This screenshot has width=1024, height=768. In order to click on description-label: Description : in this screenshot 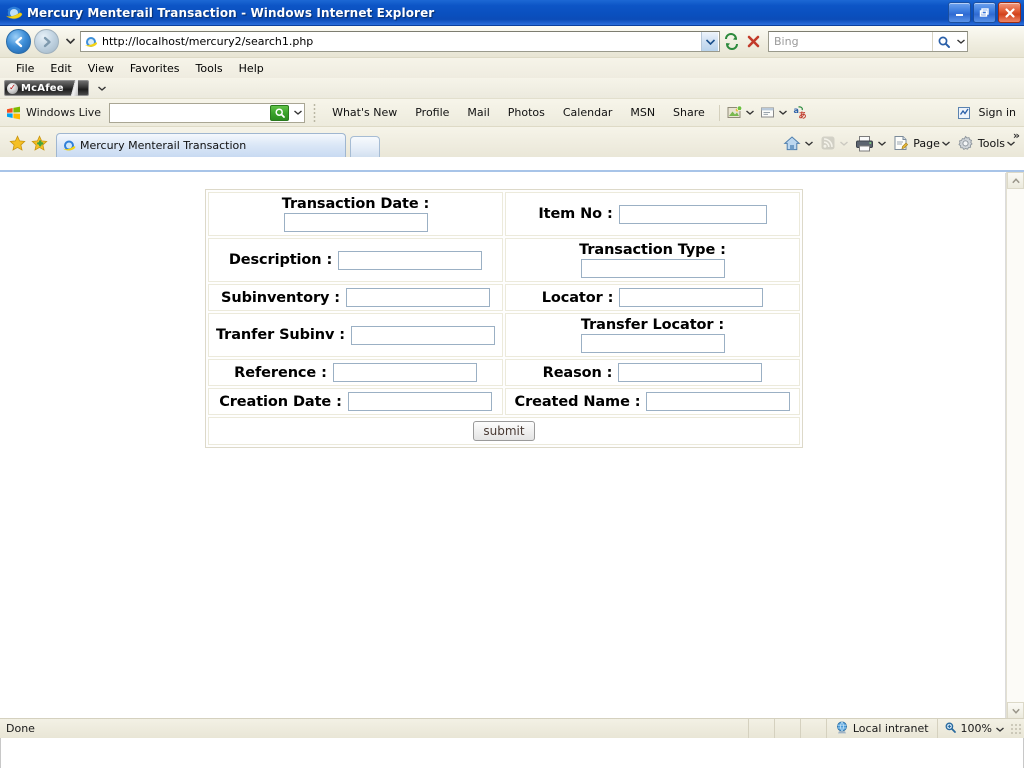, I will do `click(280, 260)`.